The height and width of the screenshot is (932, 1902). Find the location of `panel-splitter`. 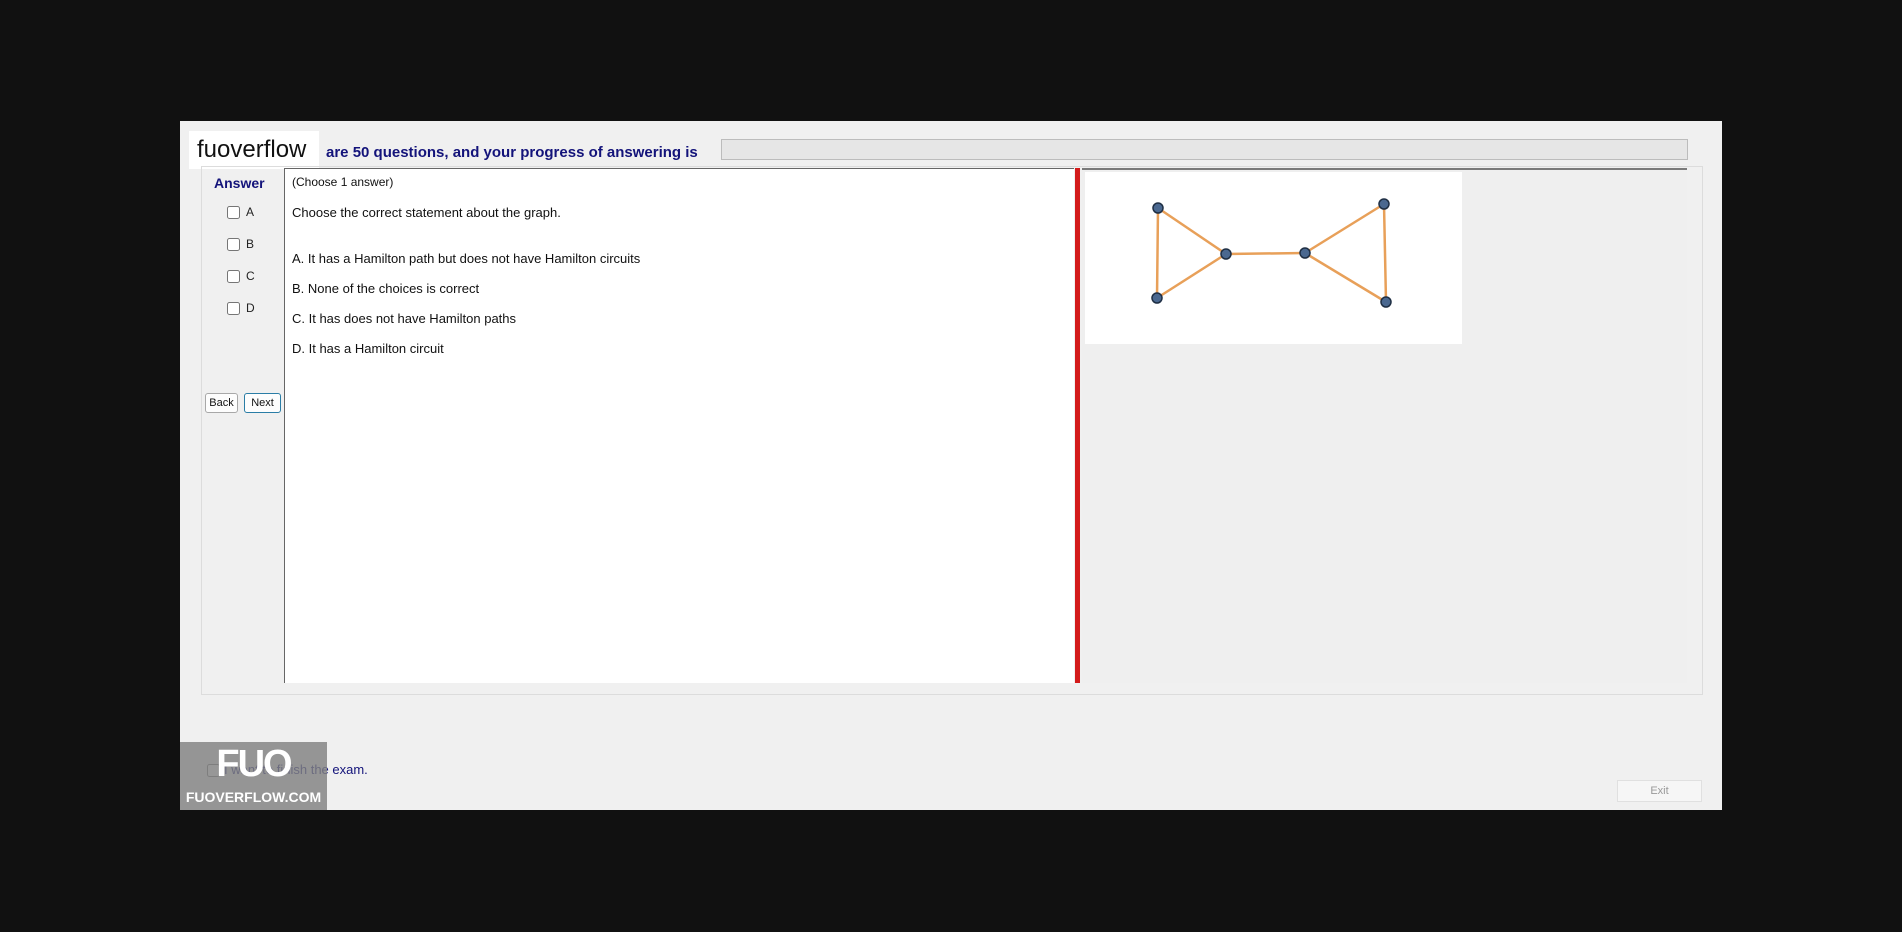

panel-splitter is located at coordinates (1077, 425).